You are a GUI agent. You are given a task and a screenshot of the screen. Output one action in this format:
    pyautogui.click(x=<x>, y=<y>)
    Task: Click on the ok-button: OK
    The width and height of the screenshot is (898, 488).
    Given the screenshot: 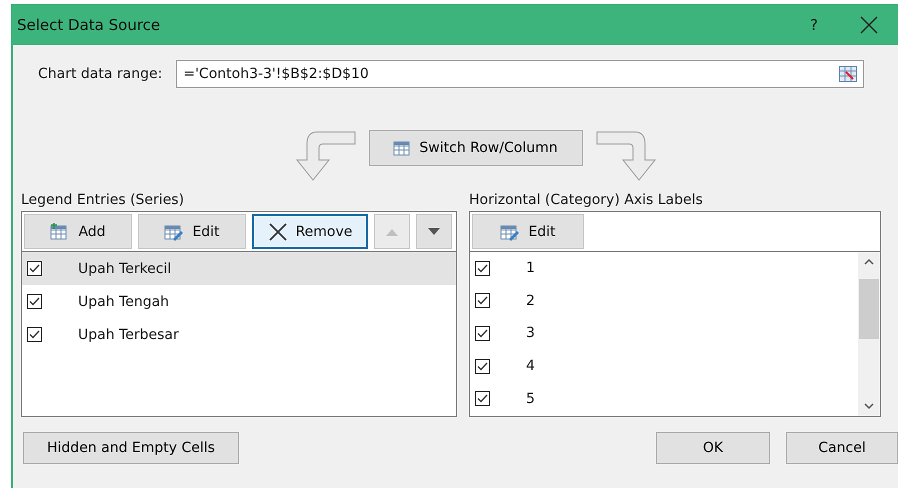 What is the action you would take?
    pyautogui.click(x=713, y=448)
    